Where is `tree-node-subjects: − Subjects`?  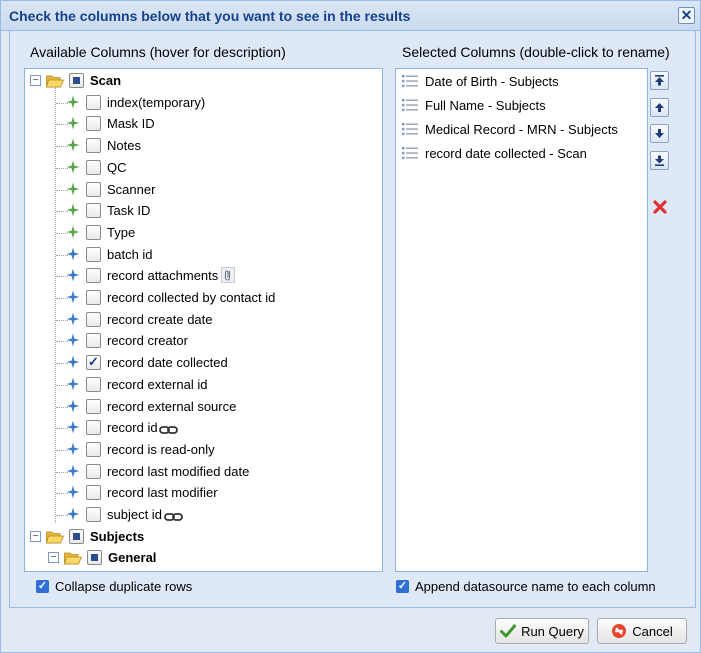 tree-node-subjects: − Subjects is located at coordinates (203, 537).